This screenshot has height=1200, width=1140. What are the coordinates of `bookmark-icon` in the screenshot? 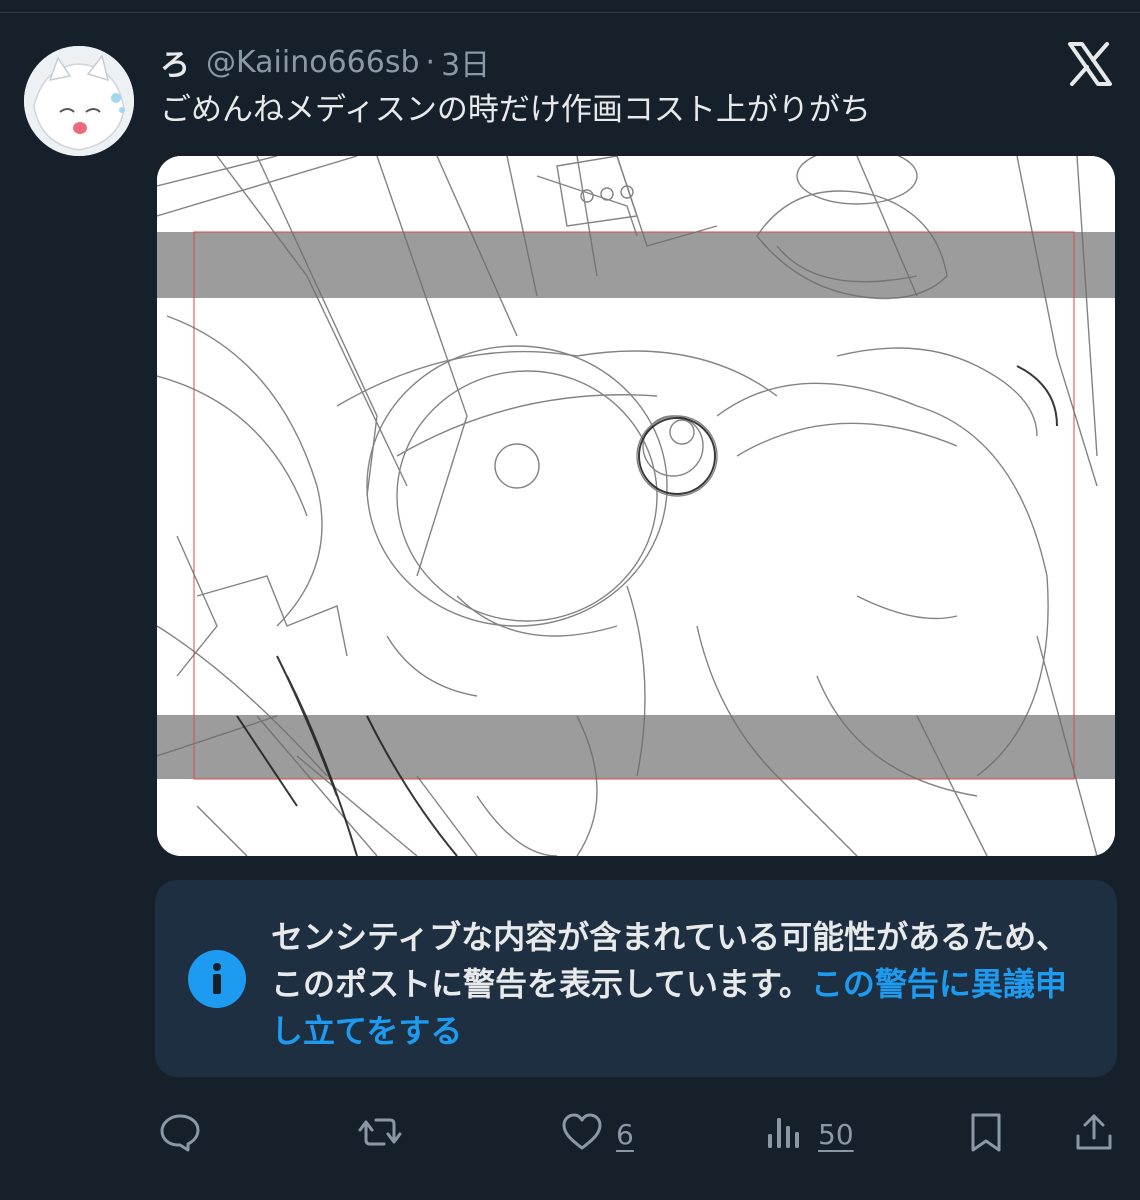 It's located at (986, 1134).